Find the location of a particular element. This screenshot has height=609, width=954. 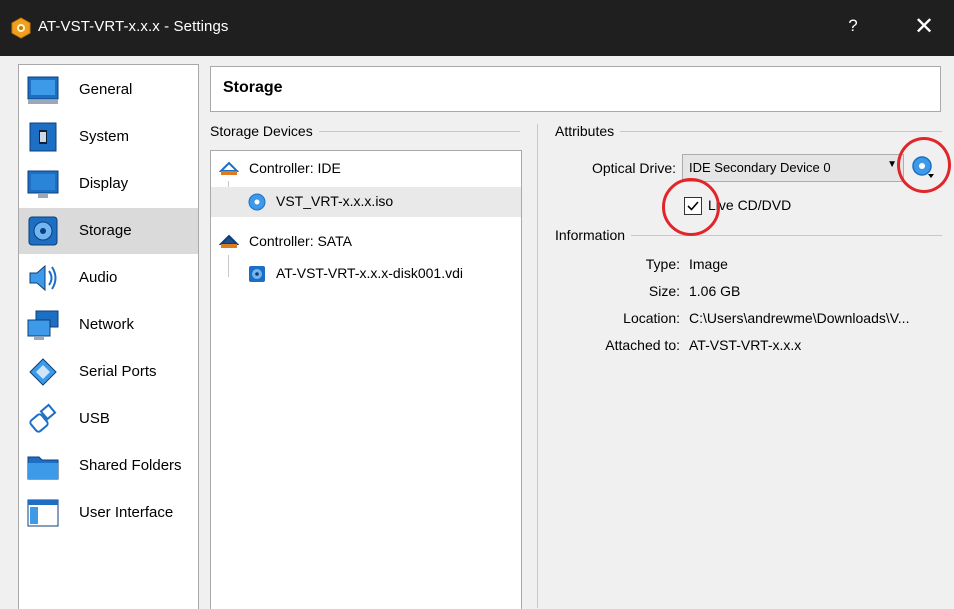

sidebar-item-usb: USB is located at coordinates (108, 419).